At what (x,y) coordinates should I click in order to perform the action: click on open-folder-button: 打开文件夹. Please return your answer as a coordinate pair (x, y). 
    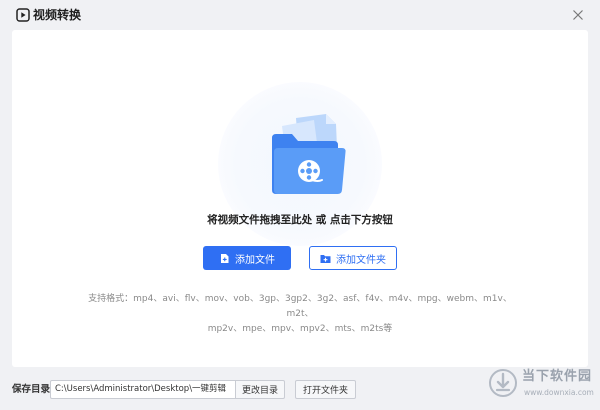
    Looking at the image, I should click on (325, 389).